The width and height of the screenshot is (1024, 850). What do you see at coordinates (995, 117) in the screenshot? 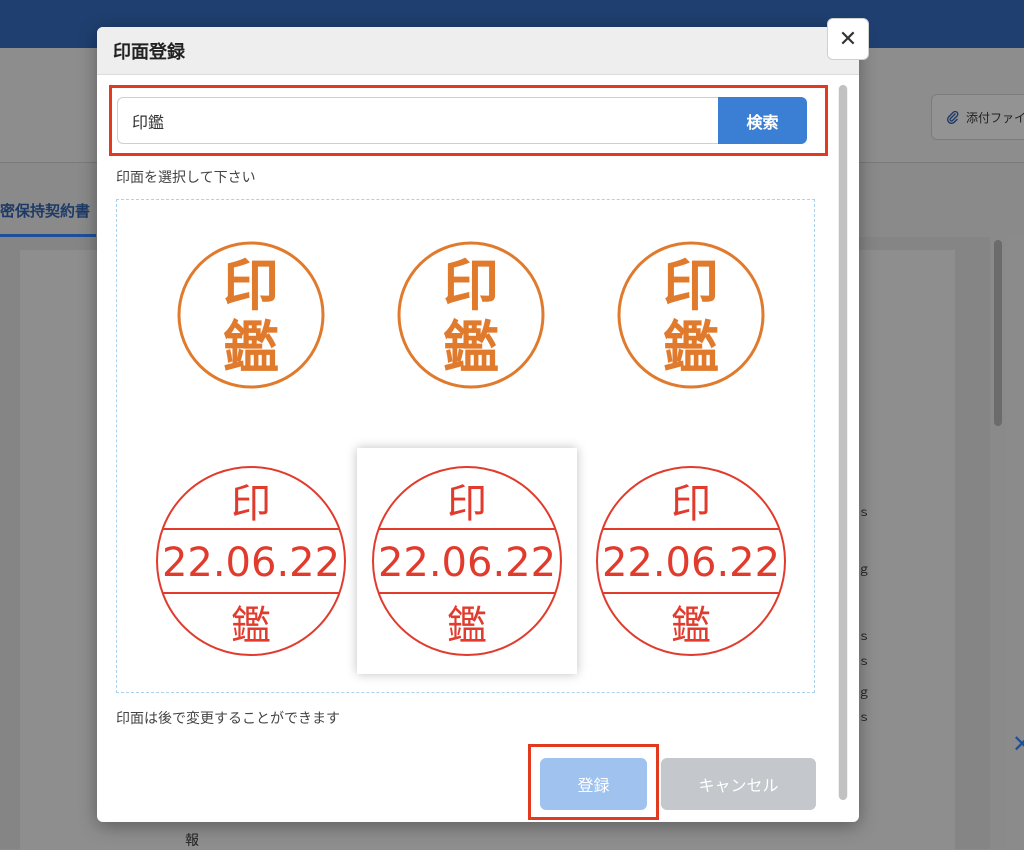
I see `attach-file-label: 添付ファイ` at bounding box center [995, 117].